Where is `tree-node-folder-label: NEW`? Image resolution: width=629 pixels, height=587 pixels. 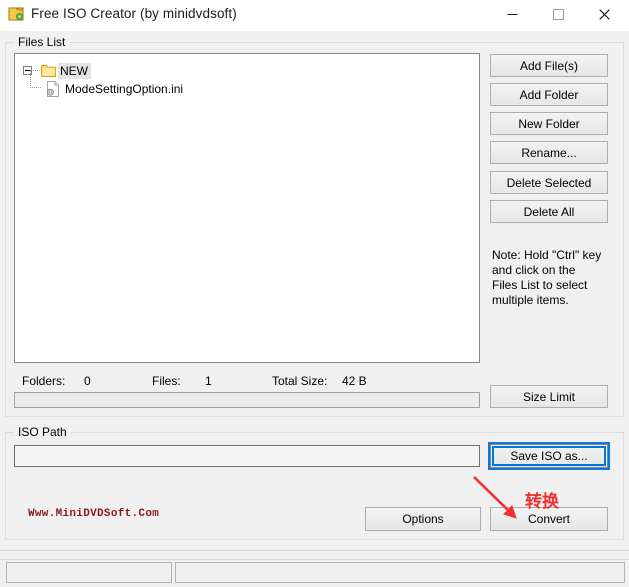
tree-node-folder-label: NEW is located at coordinates (74, 70).